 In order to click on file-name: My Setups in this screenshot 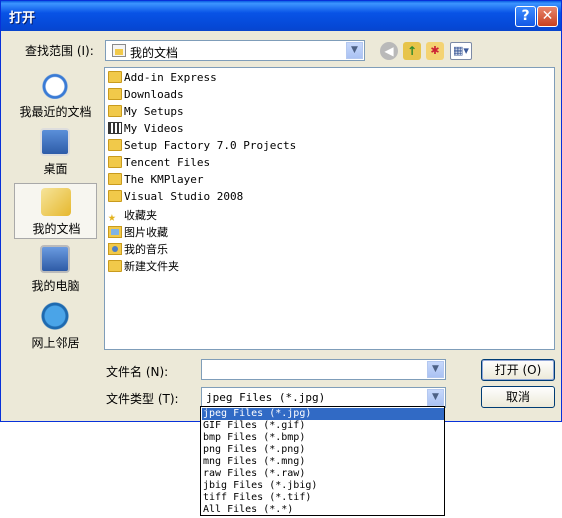, I will do `click(154, 111)`.